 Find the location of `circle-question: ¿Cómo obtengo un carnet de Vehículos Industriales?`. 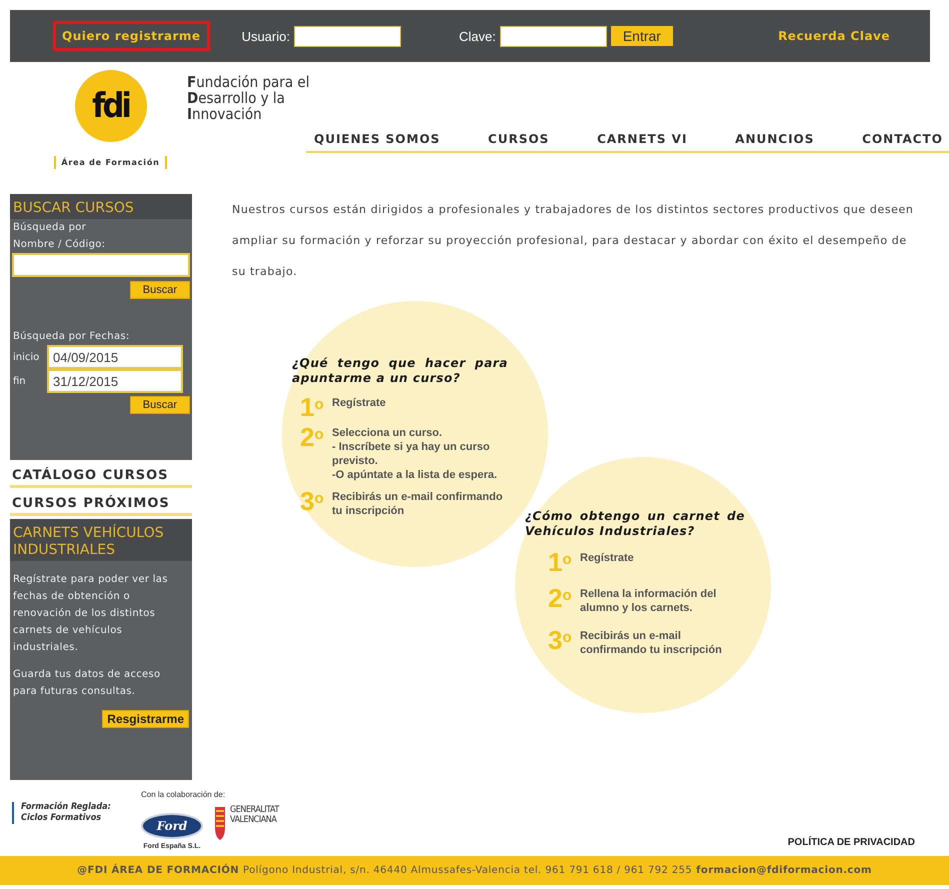

circle-question: ¿Cómo obtengo un carnet de Vehículos Industriales? is located at coordinates (635, 524).